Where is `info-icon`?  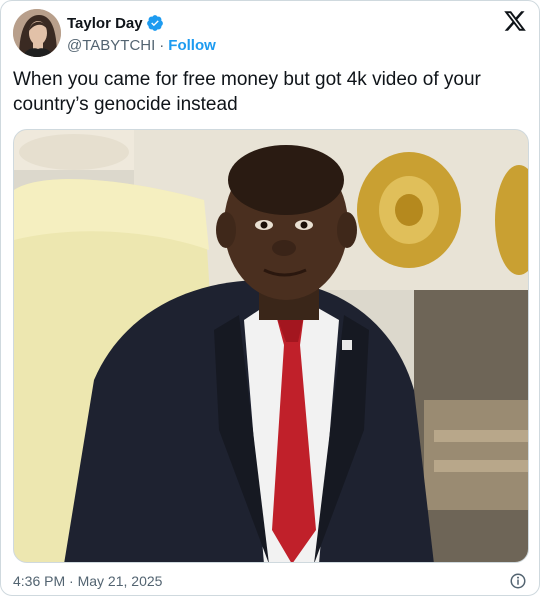 info-icon is located at coordinates (518, 581).